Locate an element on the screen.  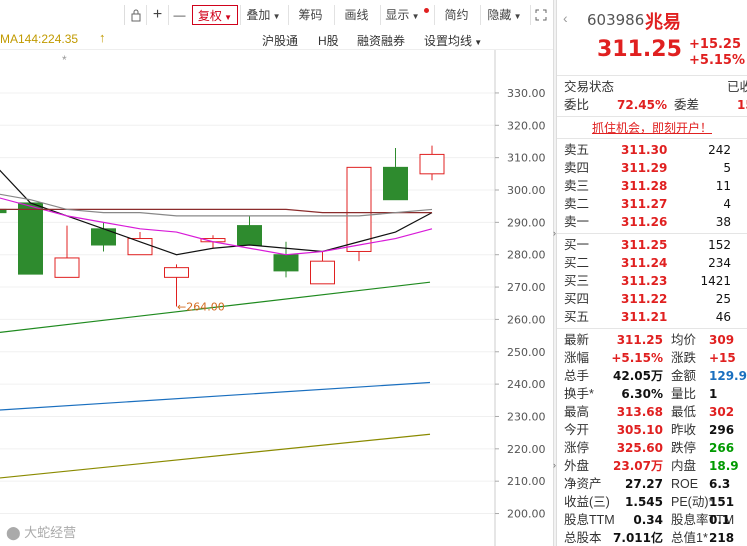
lock-icon is located at coordinates (135, 15).